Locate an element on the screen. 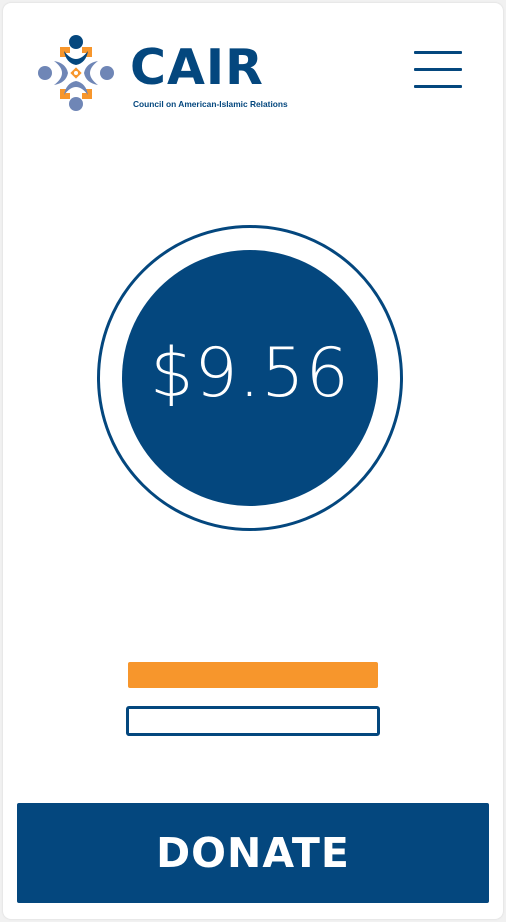 Image resolution: width=506 pixels, height=922 pixels. donation-amount: $9.56 is located at coordinates (250, 373).